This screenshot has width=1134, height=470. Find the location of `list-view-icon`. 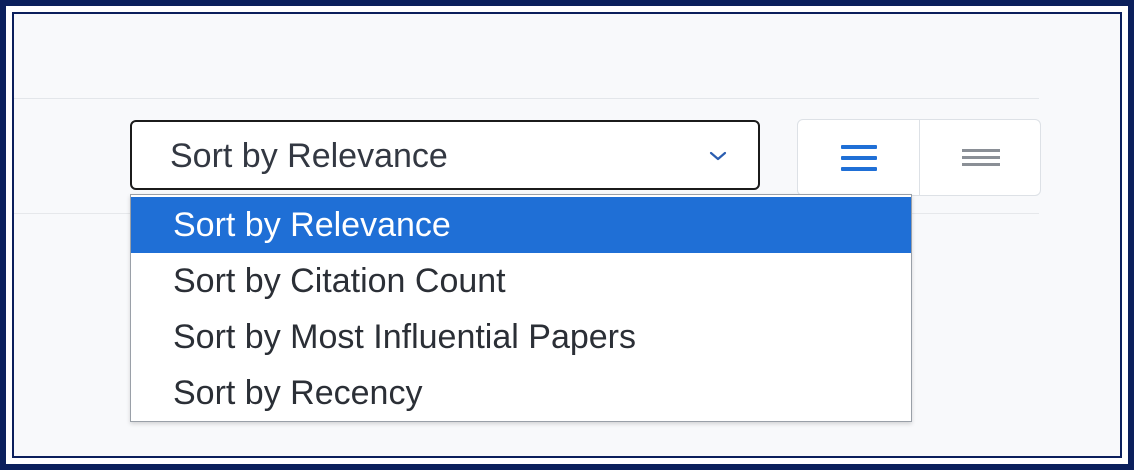

list-view-icon is located at coordinates (858, 157).